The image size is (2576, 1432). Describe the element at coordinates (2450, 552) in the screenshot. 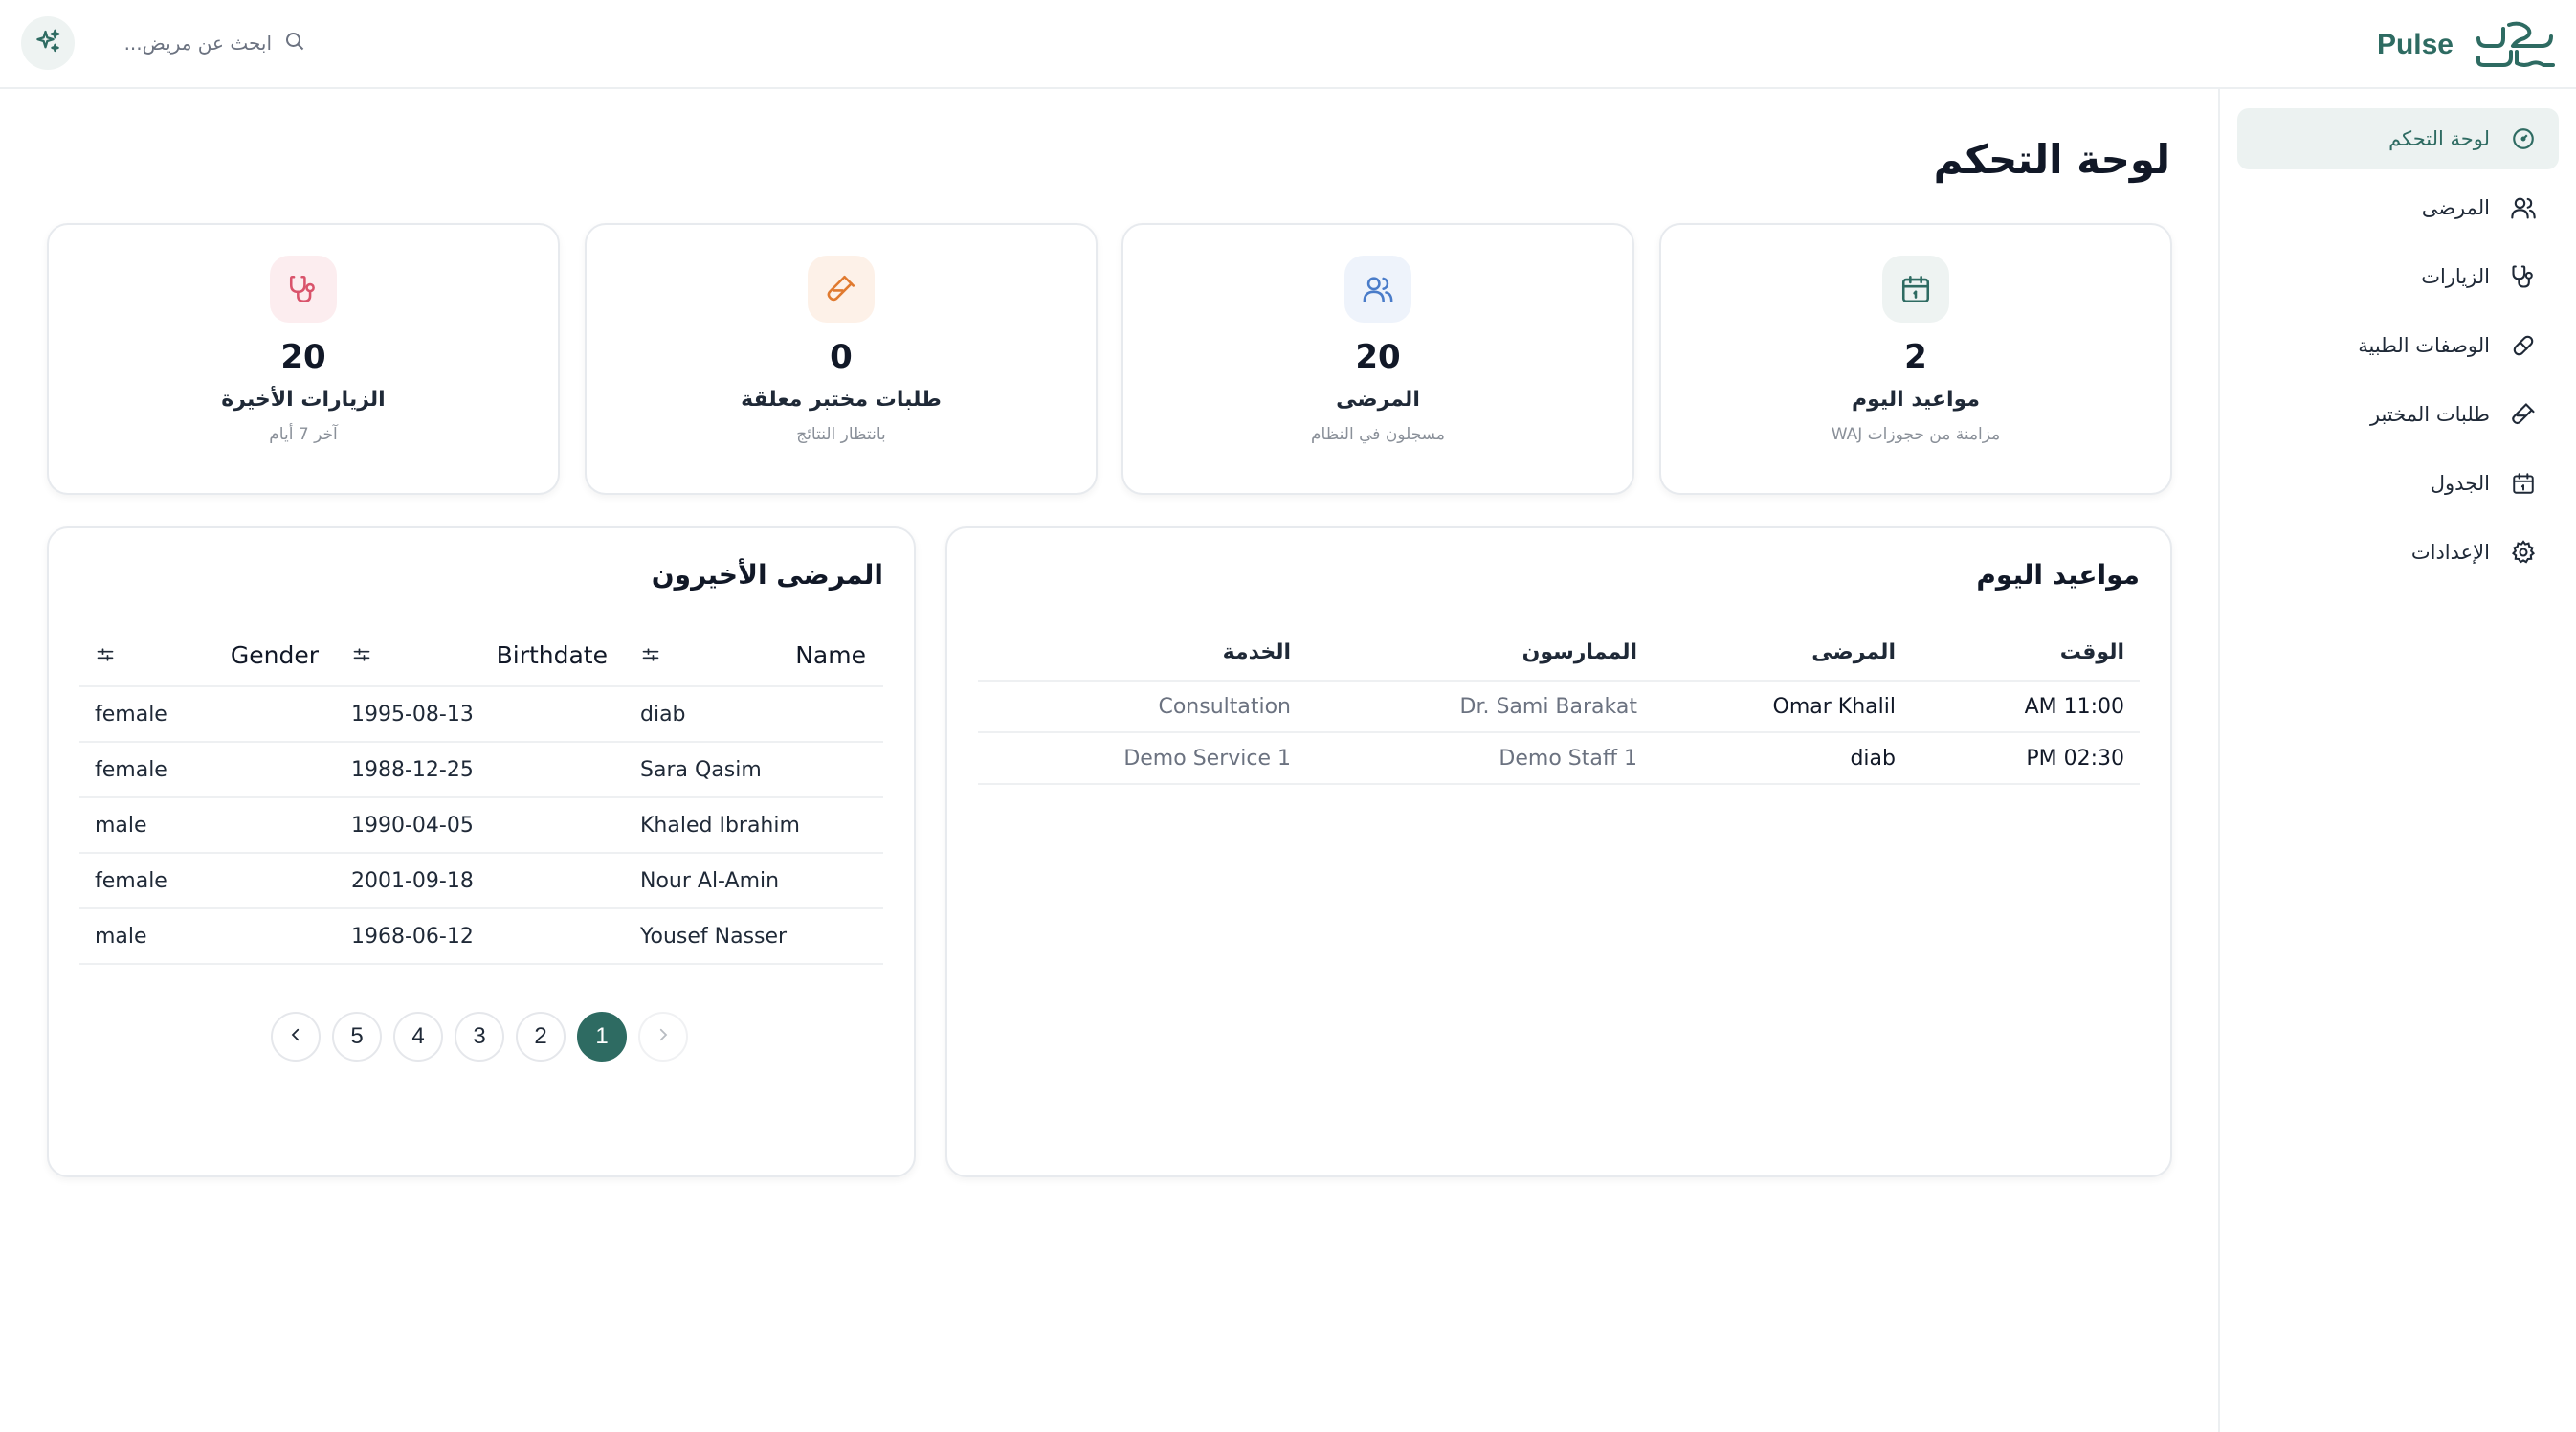

I see `sidebar-item-label: الإعدادات` at that location.